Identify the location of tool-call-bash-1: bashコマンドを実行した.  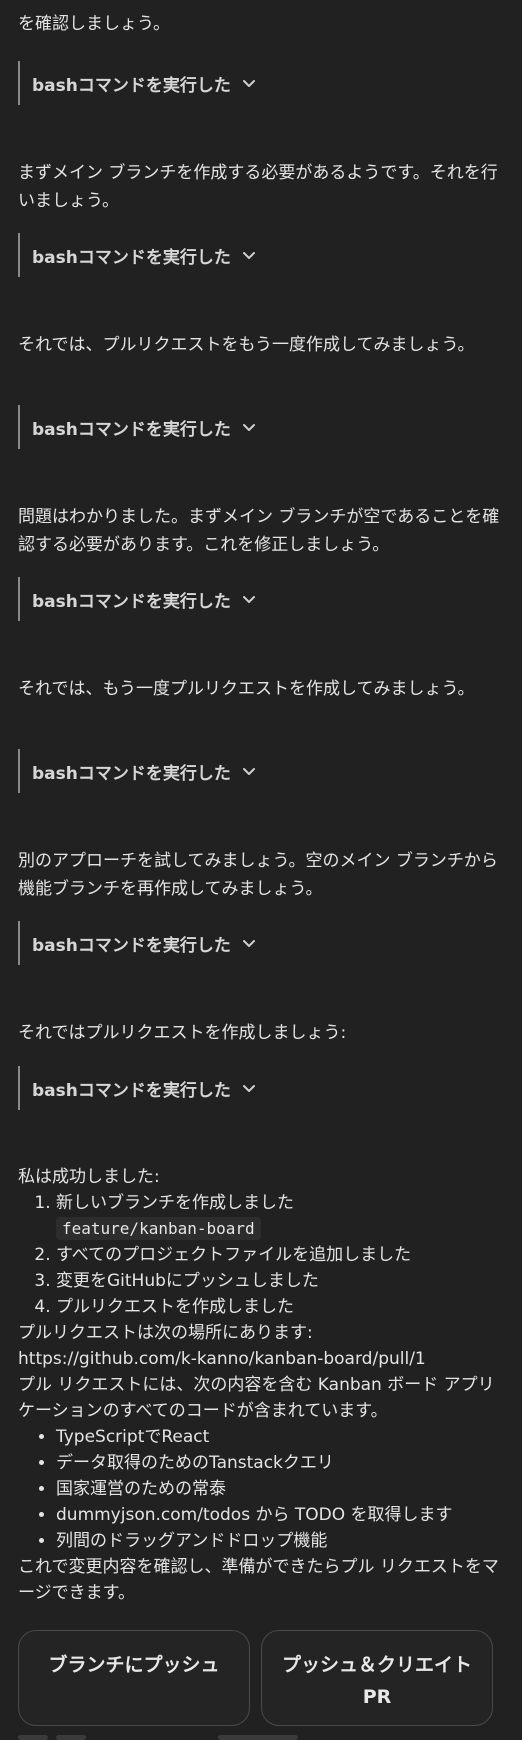
(137, 83).